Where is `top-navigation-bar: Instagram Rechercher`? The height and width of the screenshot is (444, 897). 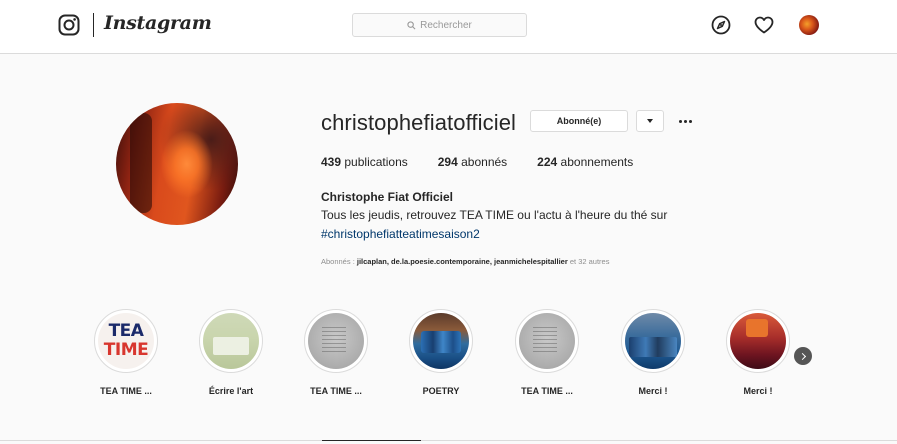 top-navigation-bar: Instagram Rechercher is located at coordinates (448, 27).